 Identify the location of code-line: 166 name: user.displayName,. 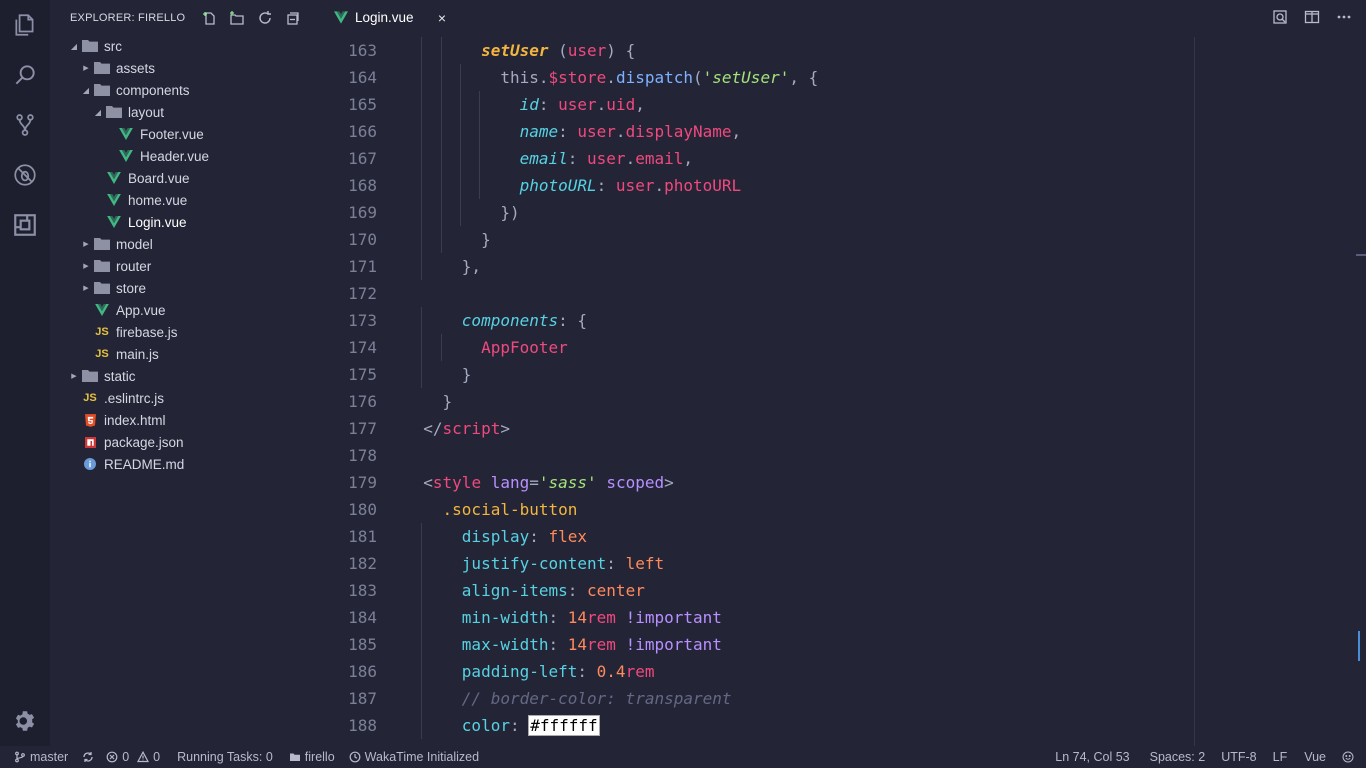
(843, 131).